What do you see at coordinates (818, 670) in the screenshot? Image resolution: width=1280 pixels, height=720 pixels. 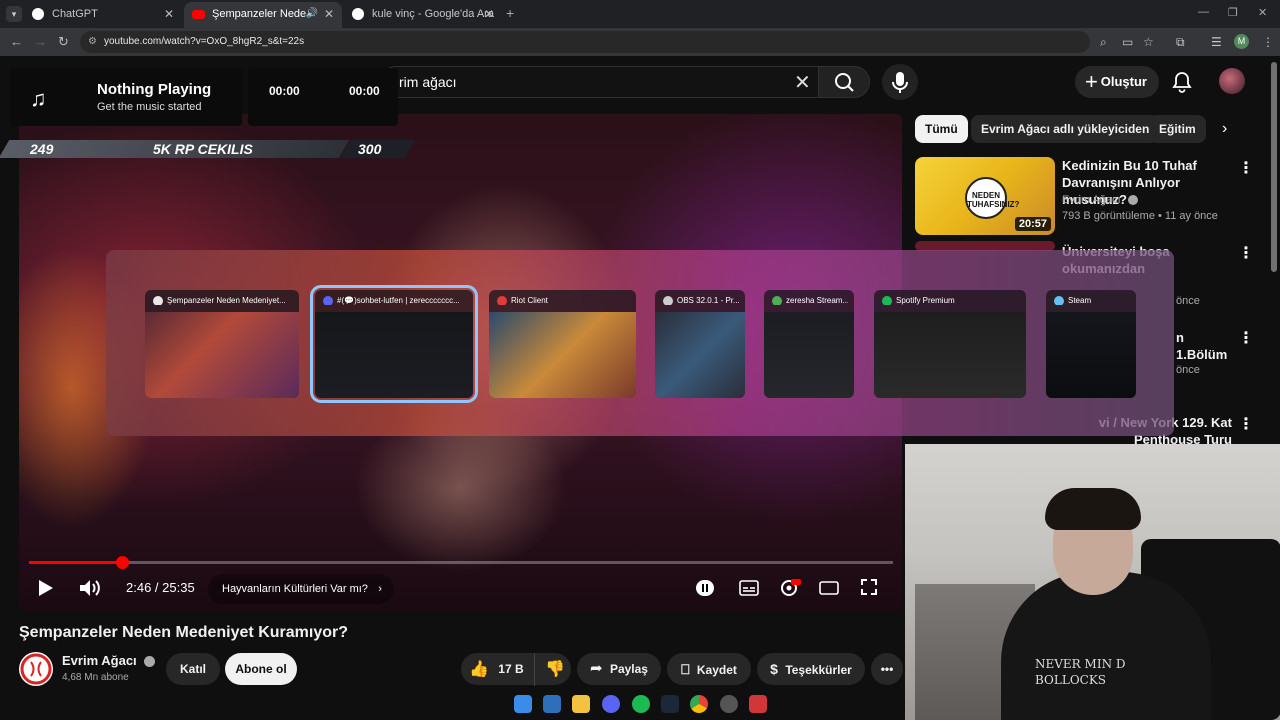 I see `thanks-label: Teşekkürler` at bounding box center [818, 670].